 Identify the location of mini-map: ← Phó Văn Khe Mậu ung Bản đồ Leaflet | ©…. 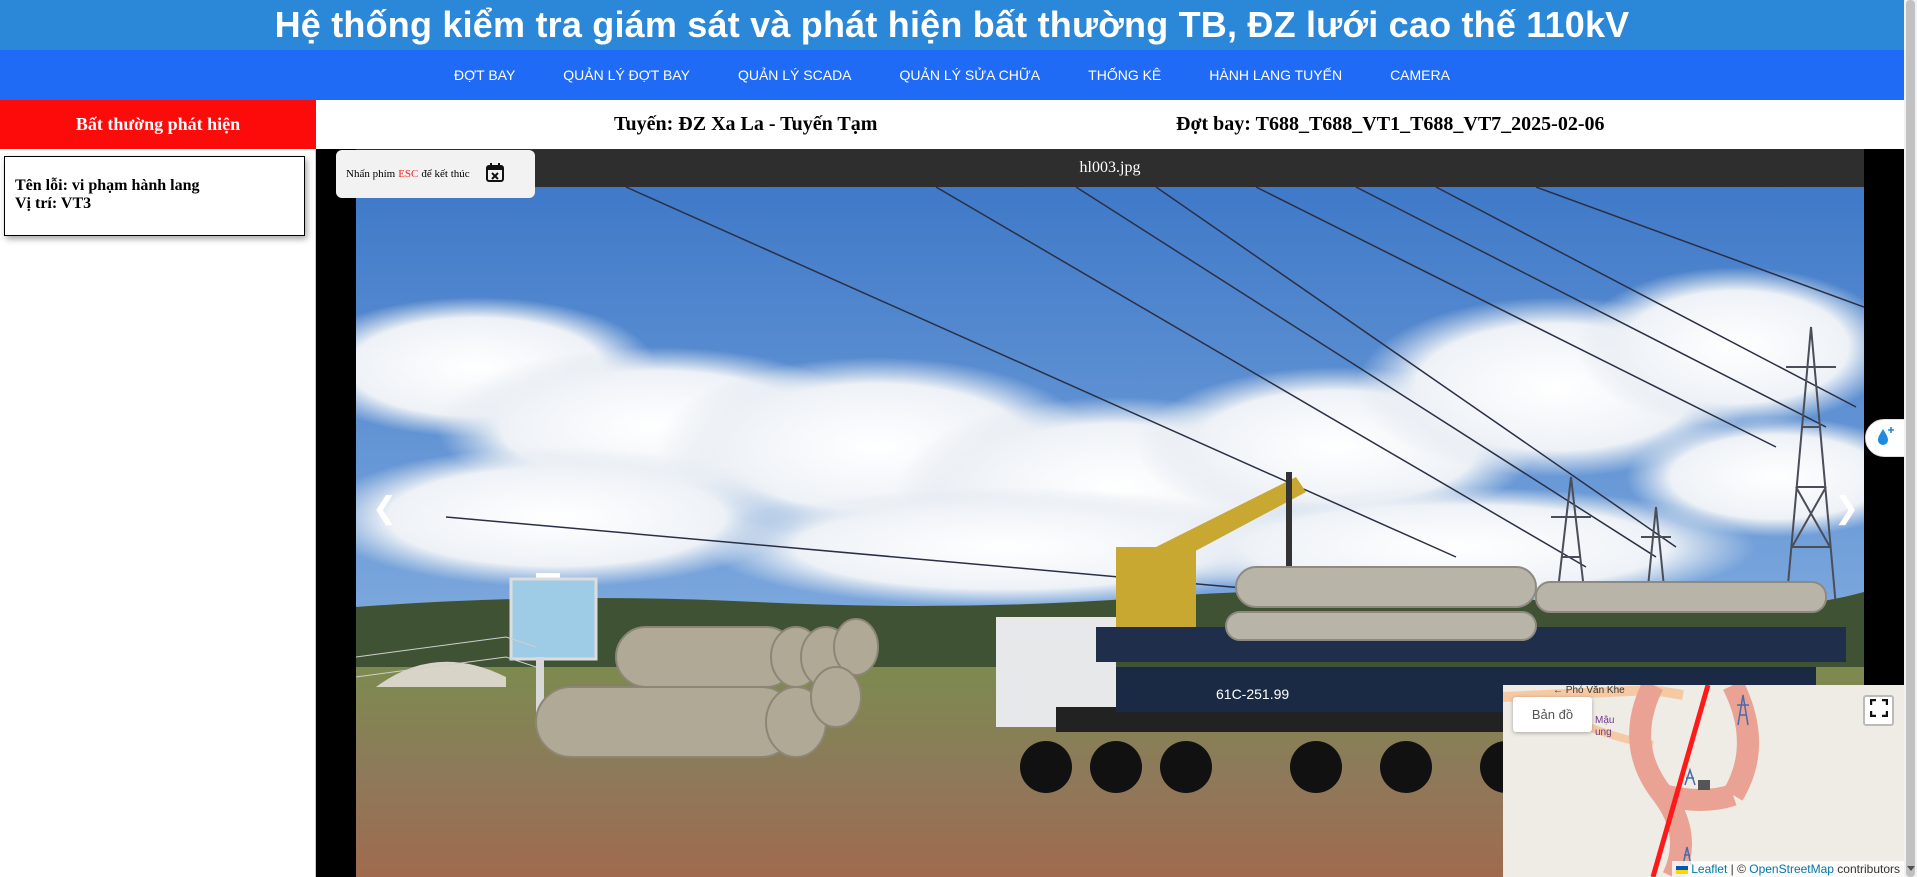
(1703, 781).